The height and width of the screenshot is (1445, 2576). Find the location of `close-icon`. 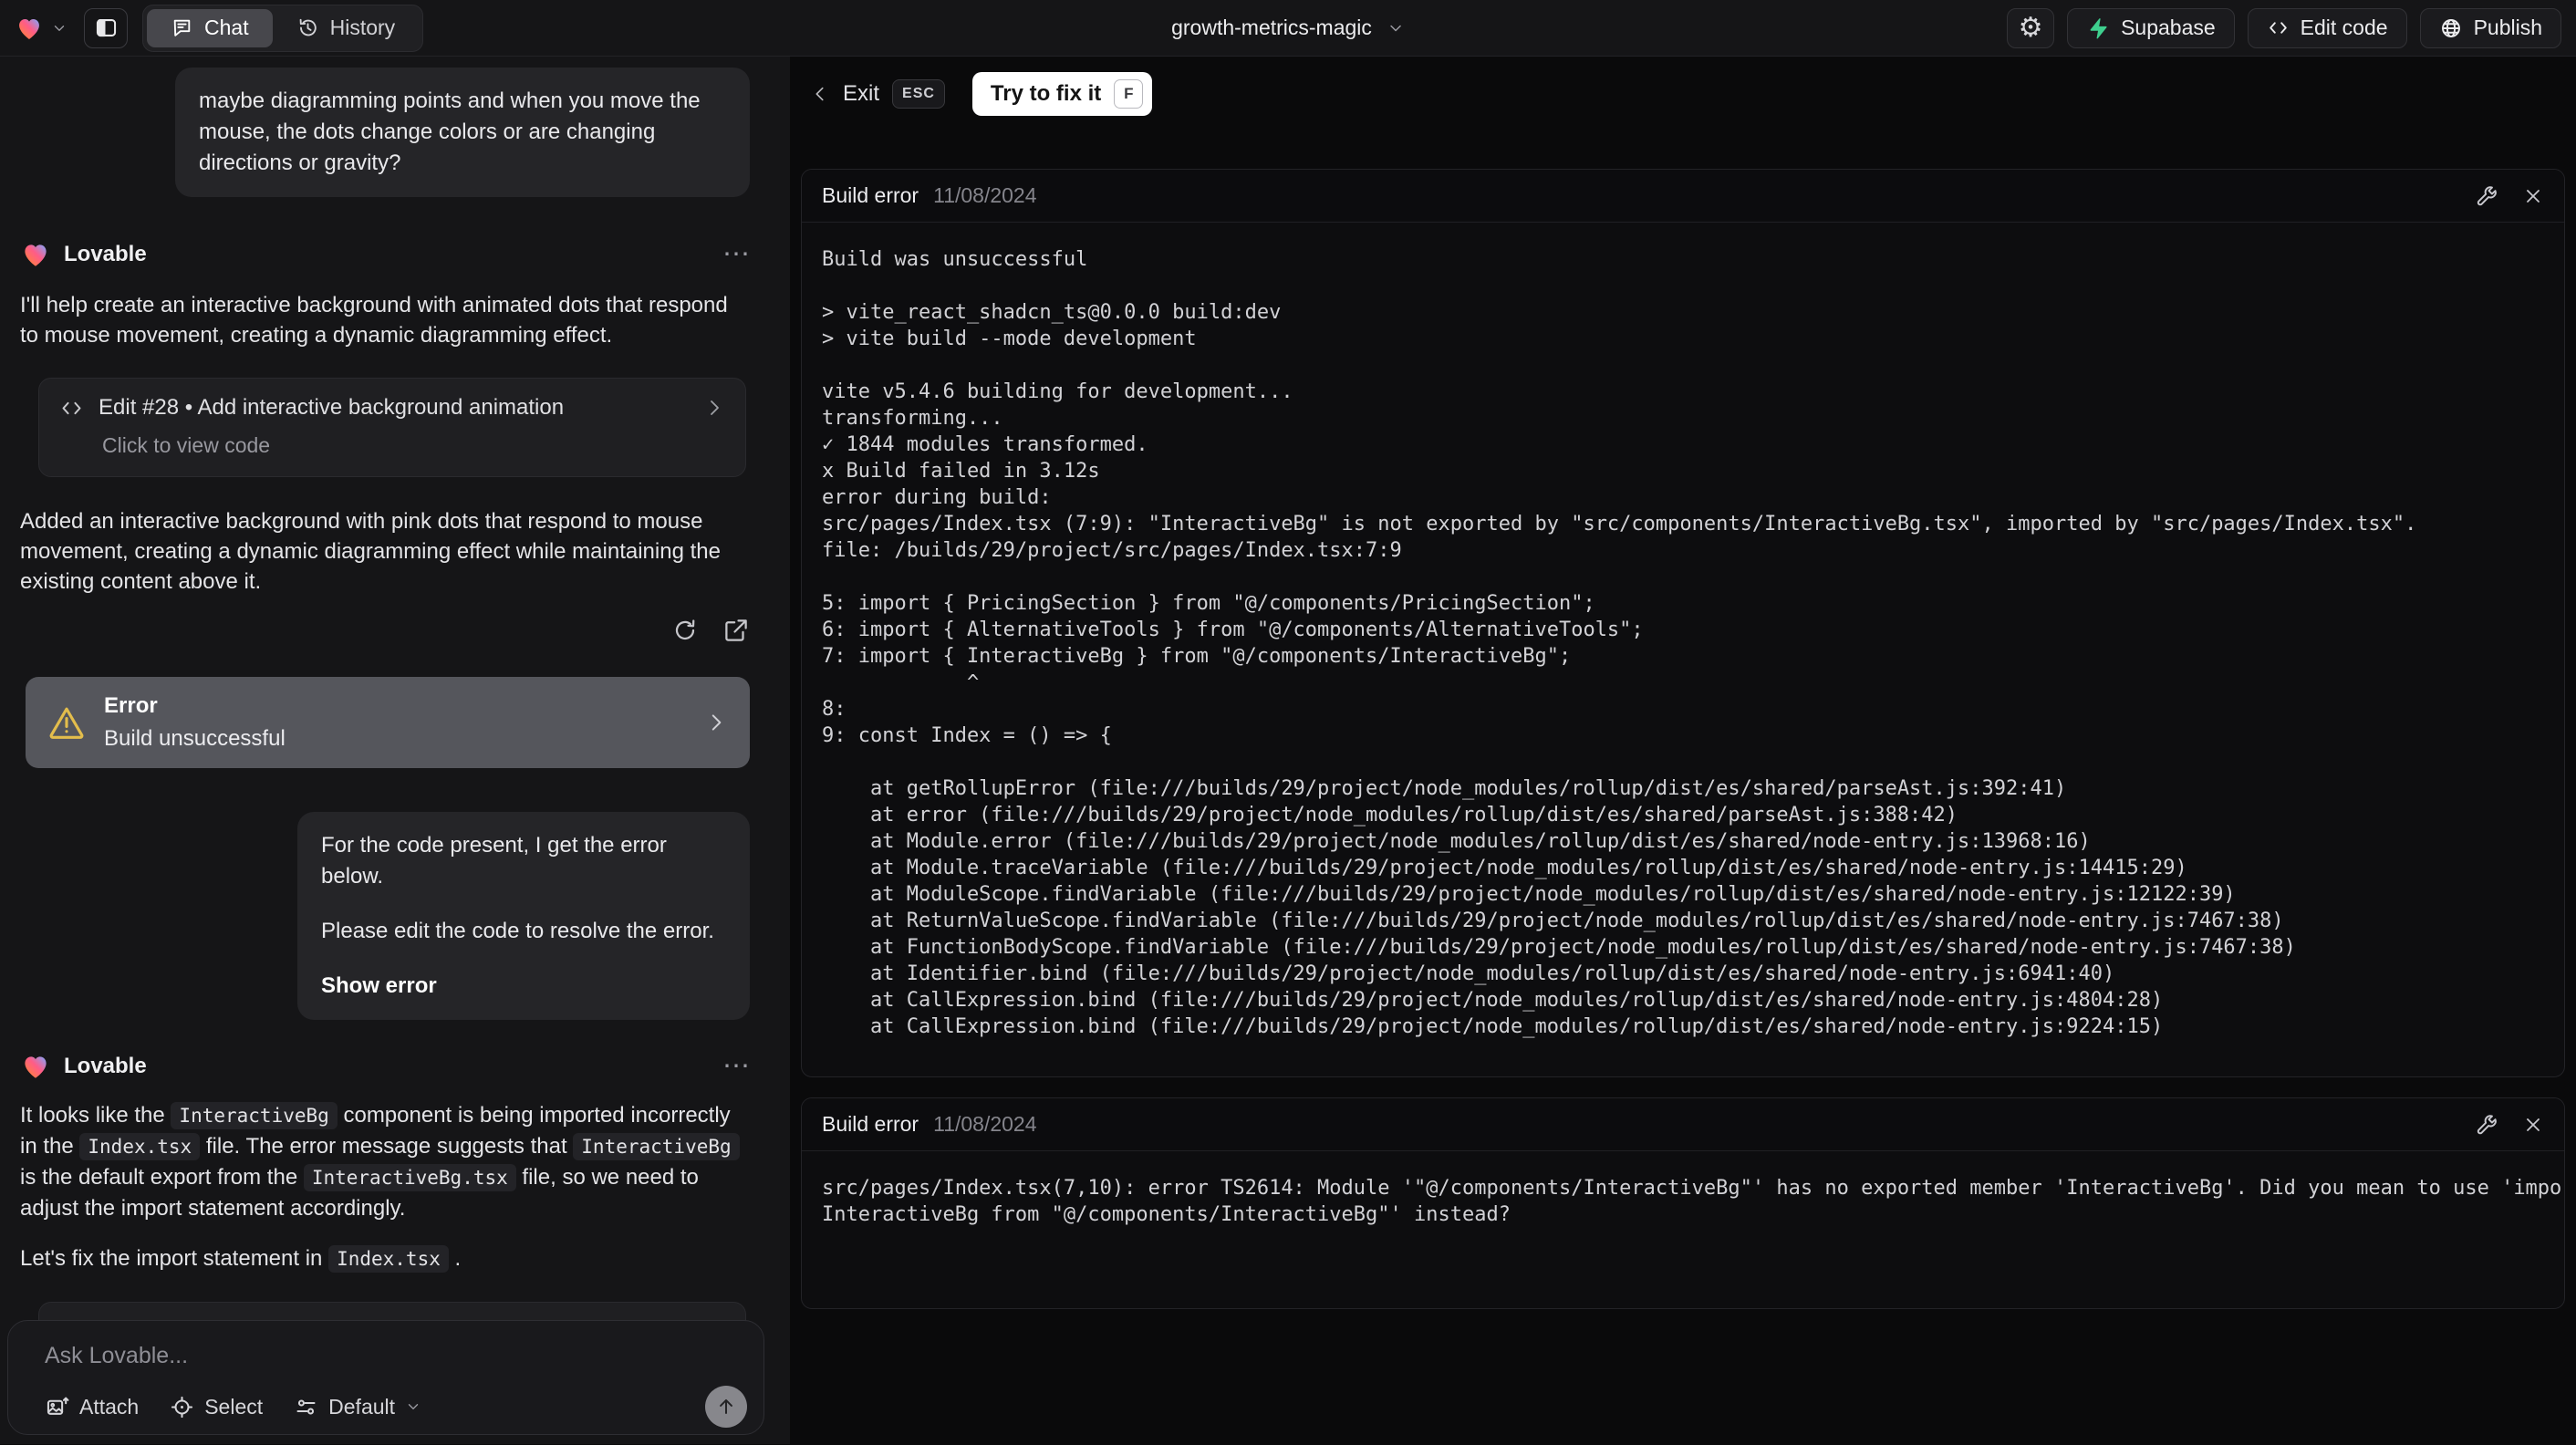

close-icon is located at coordinates (2533, 1124).